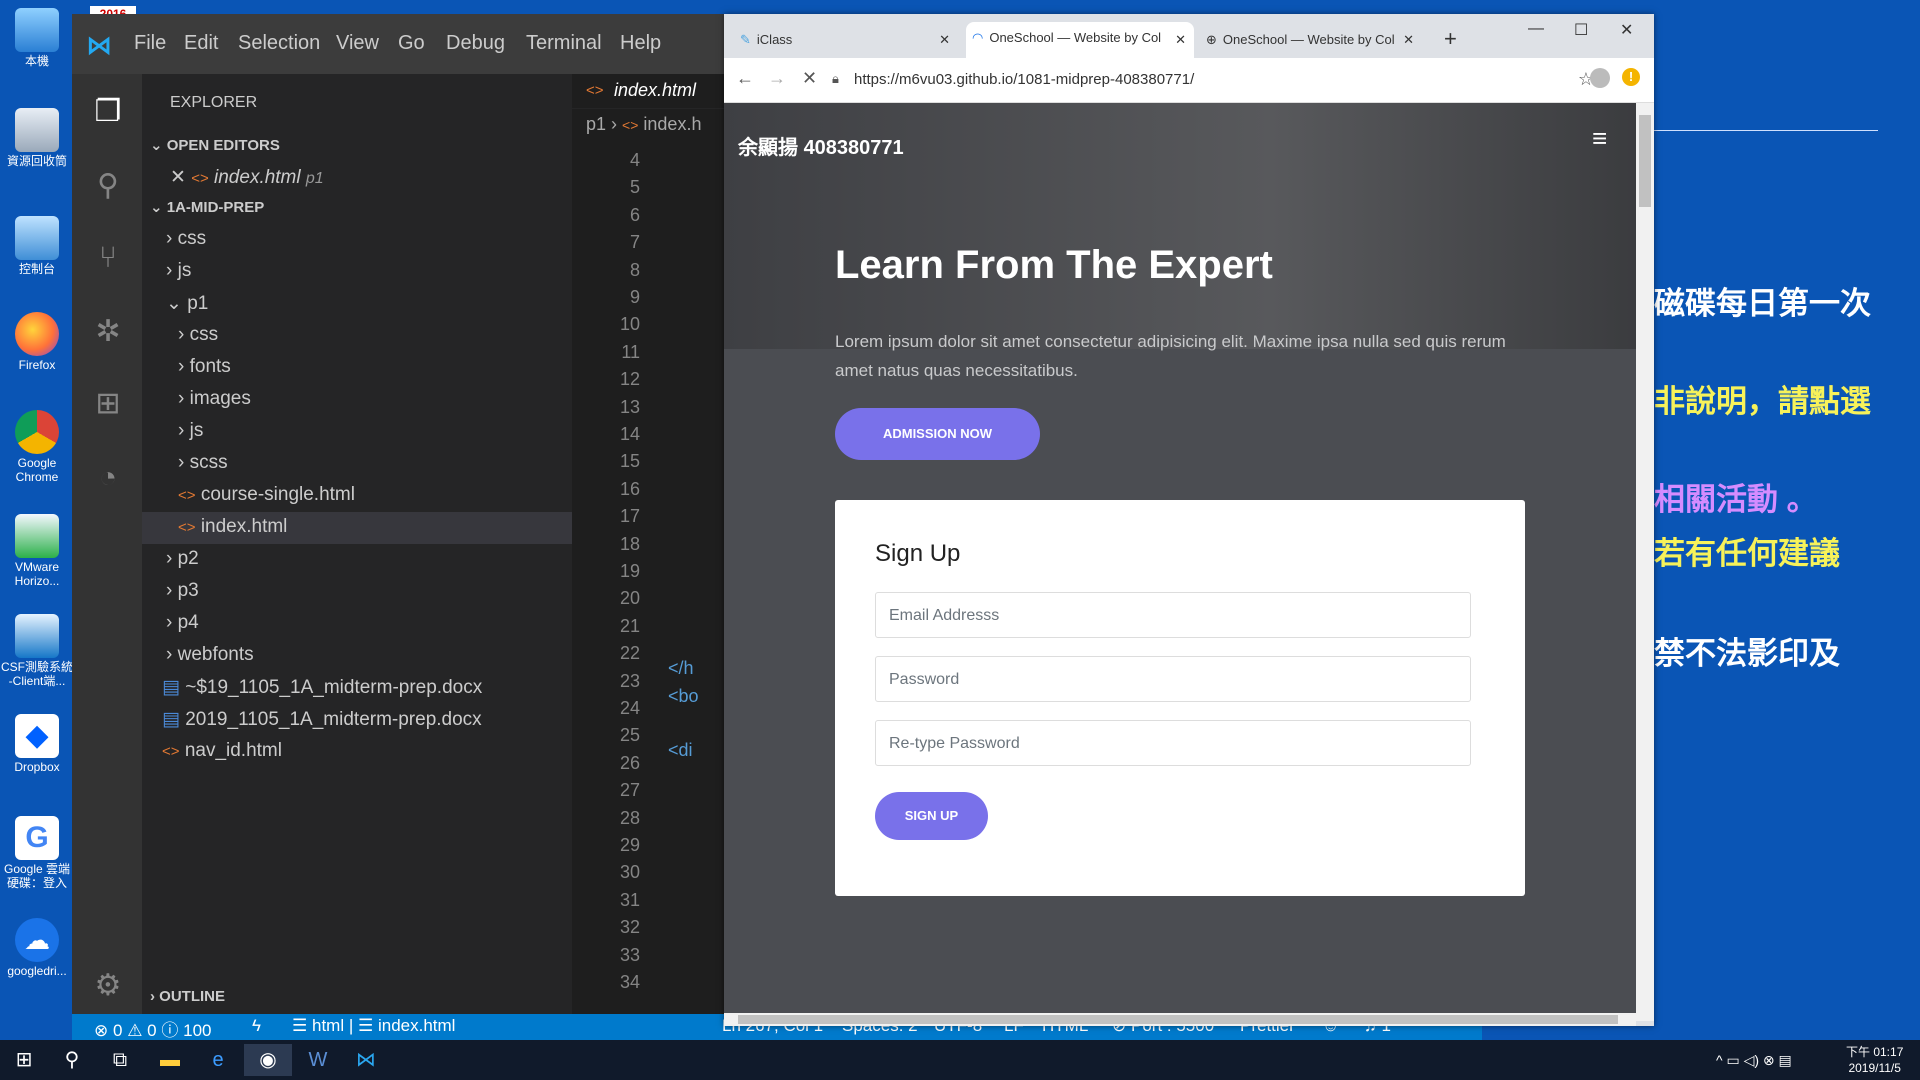 Image resolution: width=1920 pixels, height=1080 pixels. I want to click on document-rule, so click(1766, 130).